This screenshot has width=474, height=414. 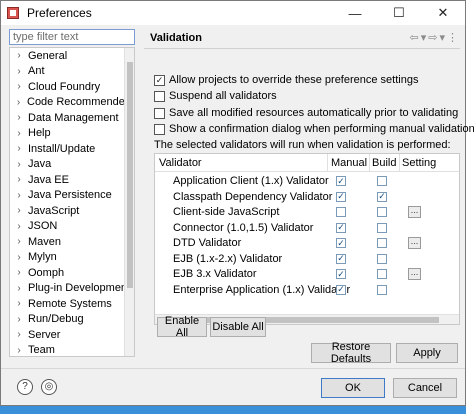 I want to click on app-icon, so click(x=13, y=13).